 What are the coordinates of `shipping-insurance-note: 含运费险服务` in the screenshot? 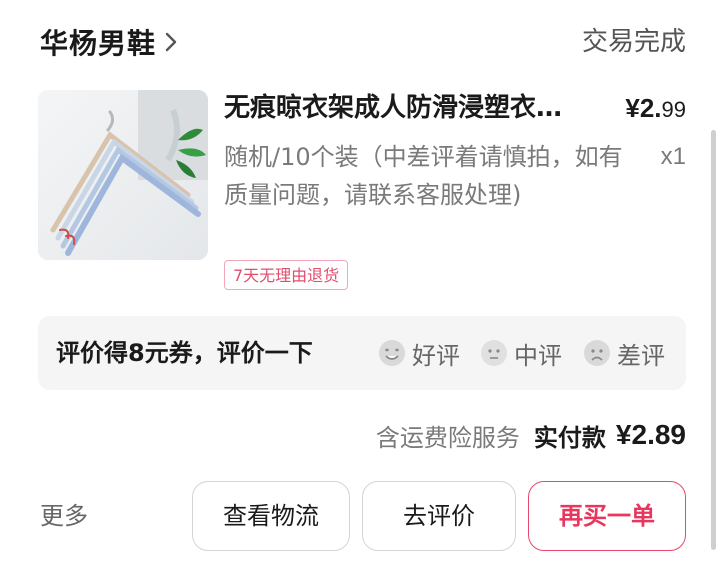 It's located at (447, 437).